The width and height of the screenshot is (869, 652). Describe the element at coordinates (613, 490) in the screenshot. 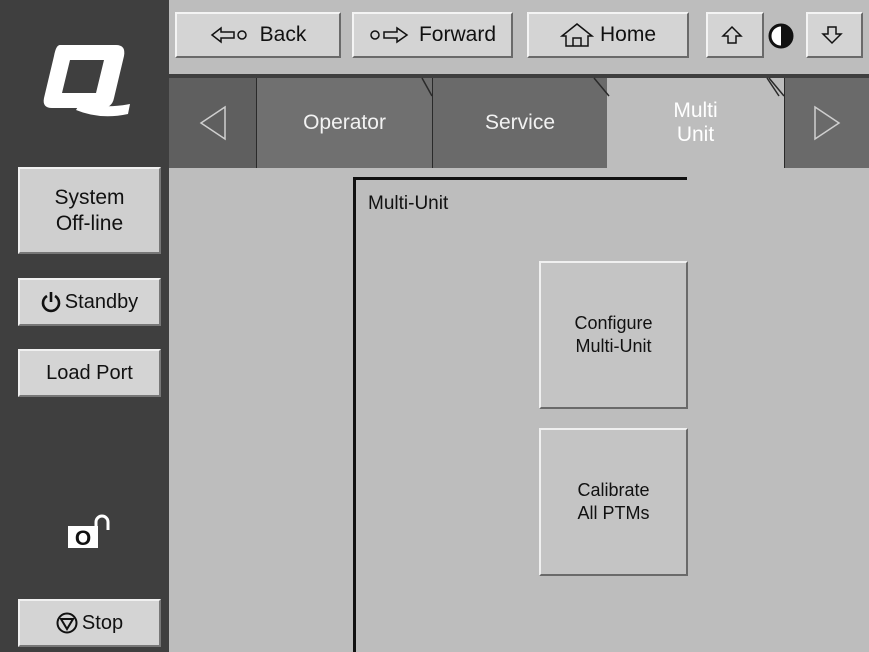

I see `calibrate-label-line1: Calibrate` at that location.